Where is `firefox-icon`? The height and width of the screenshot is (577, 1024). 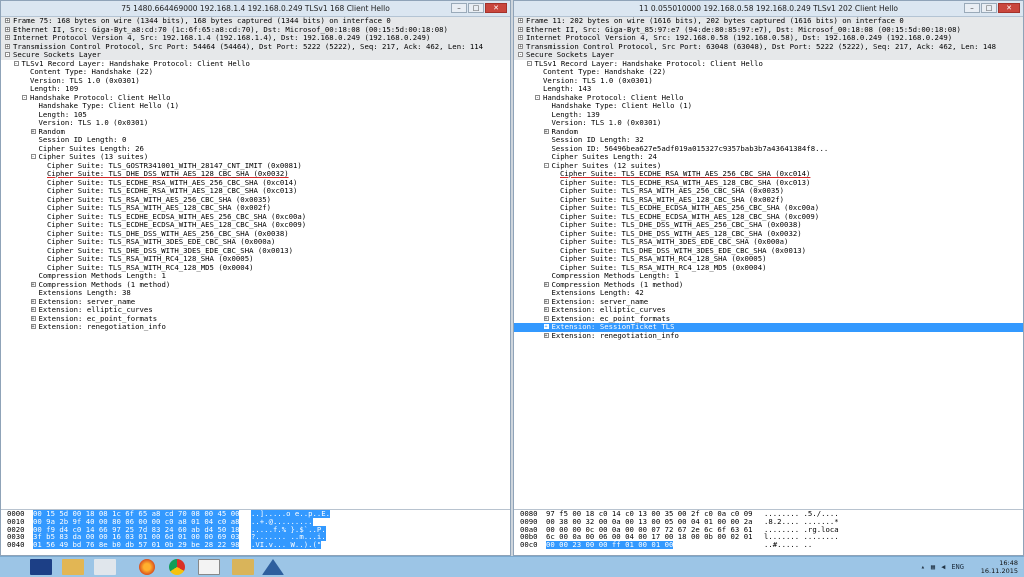 firefox-icon is located at coordinates (147, 567).